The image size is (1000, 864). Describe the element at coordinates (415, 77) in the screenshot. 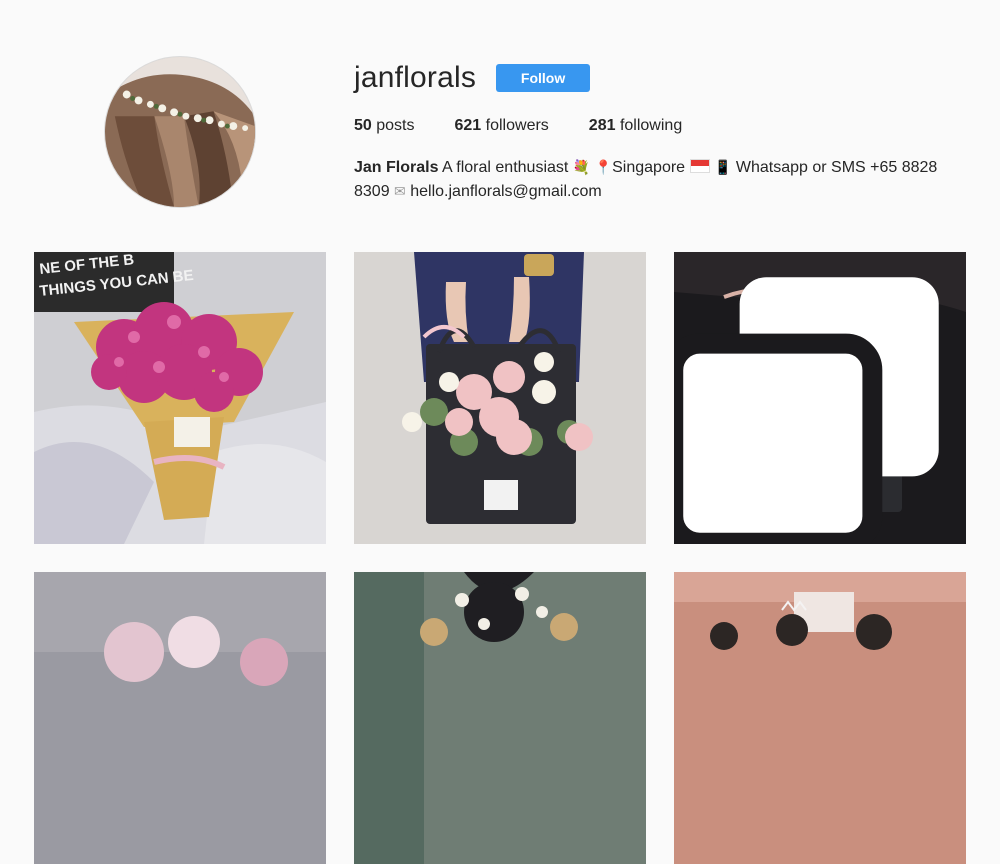

I see `username: janflorals` at that location.